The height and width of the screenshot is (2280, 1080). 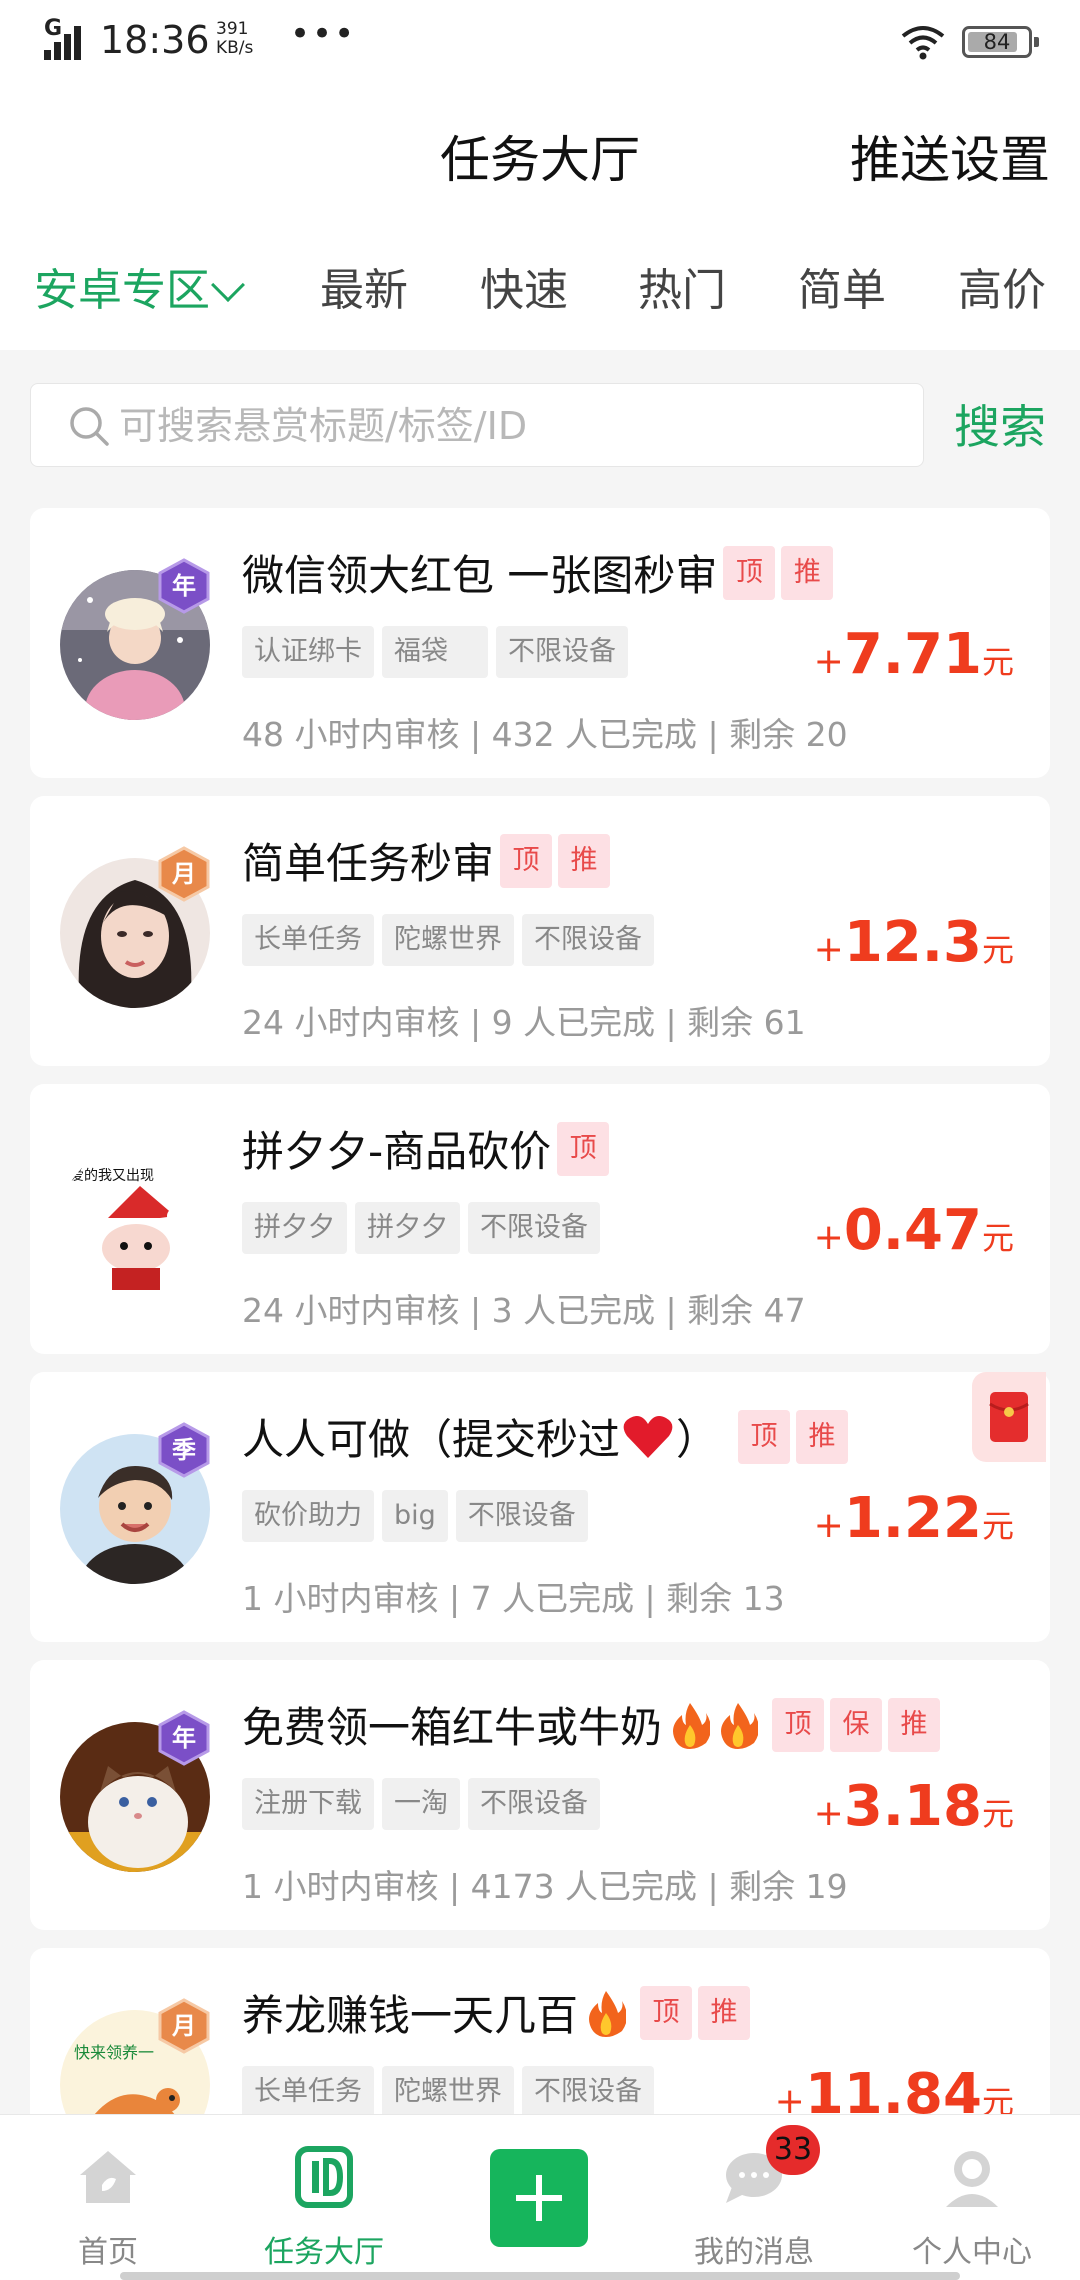 I want to click on heart-icon, so click(x=648, y=1436).